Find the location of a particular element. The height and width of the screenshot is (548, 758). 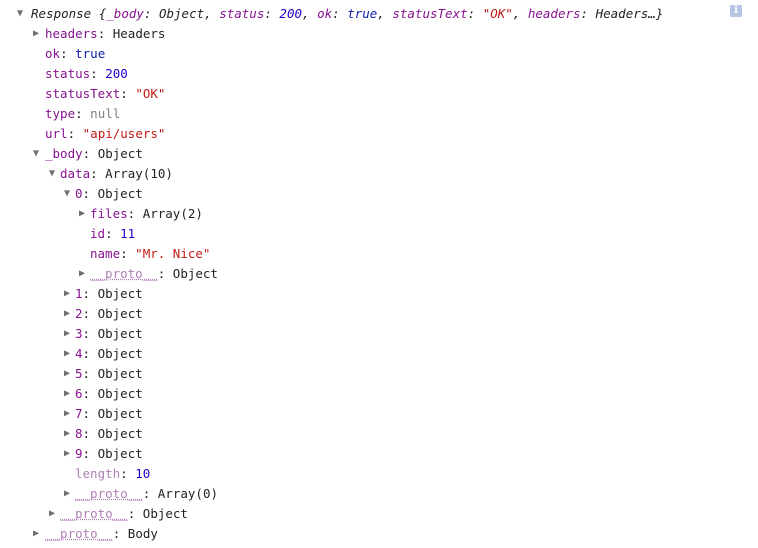

property-key: 4 is located at coordinates (79, 353).